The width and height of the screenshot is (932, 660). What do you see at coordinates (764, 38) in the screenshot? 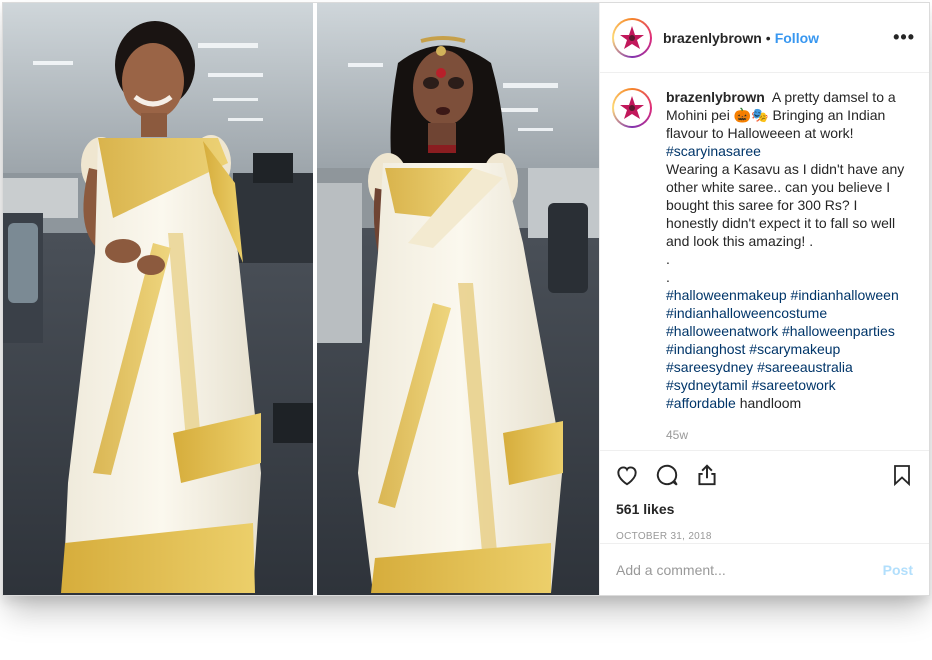
I see `post-header: brazenlybrown • Follow •••` at bounding box center [764, 38].